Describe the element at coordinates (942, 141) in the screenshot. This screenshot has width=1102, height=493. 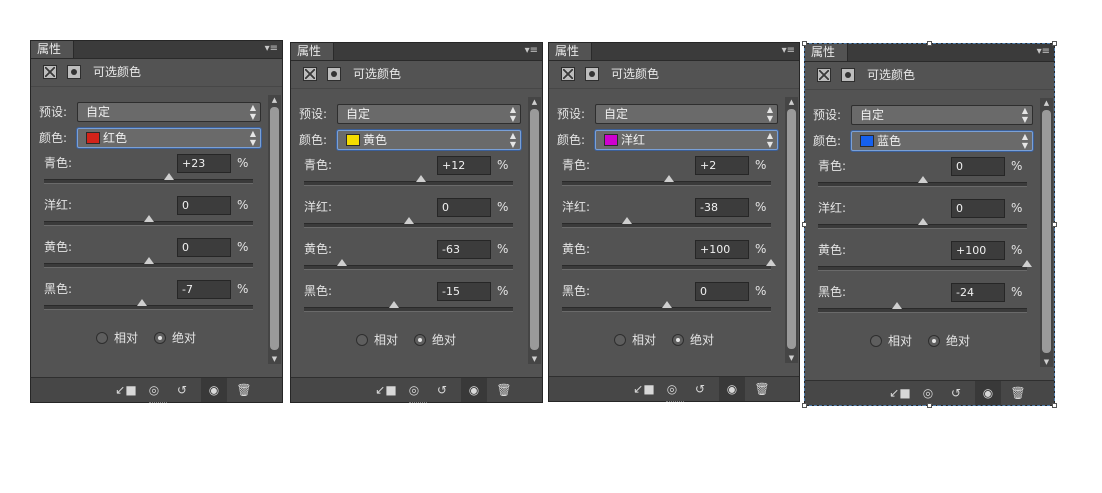
I see `color-dropdown: 蓝色 ▲ ▼` at that location.